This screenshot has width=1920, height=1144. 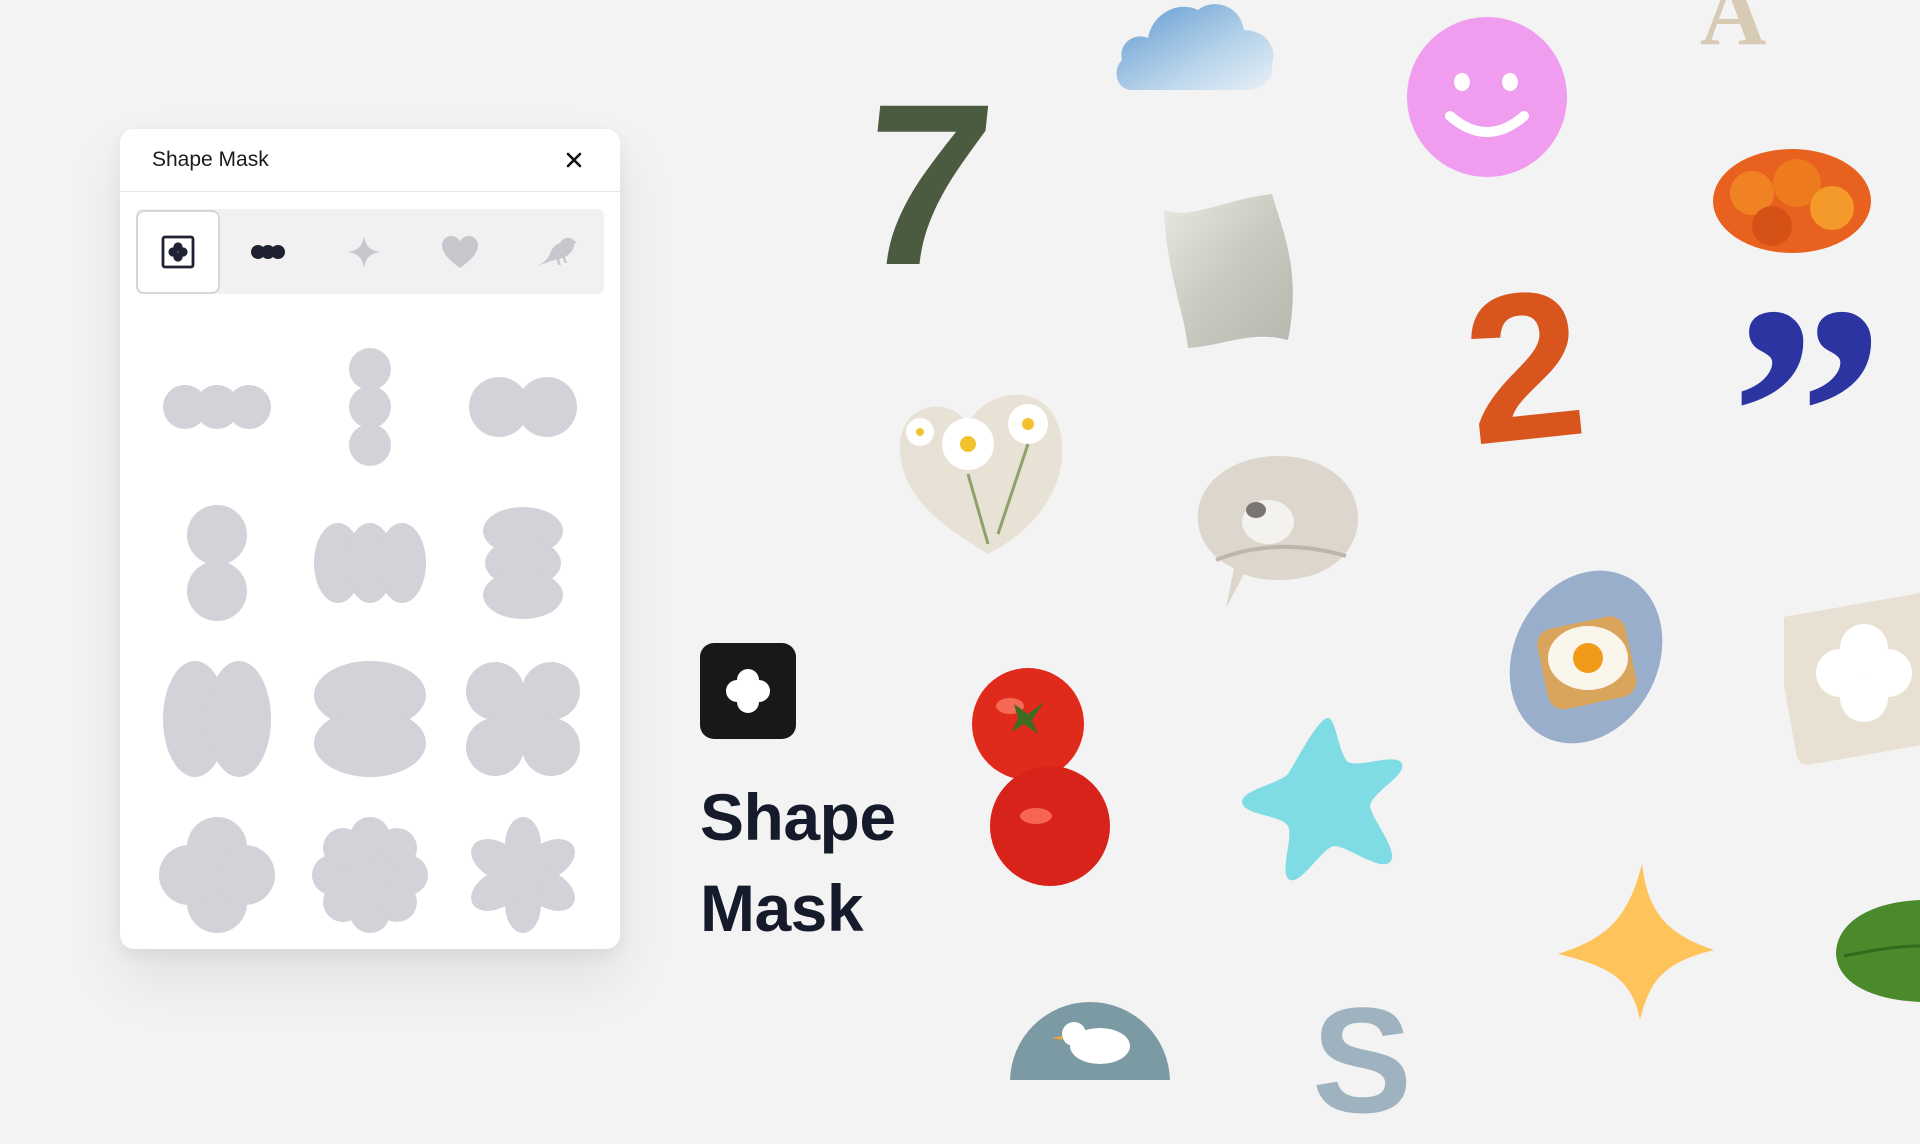 I want to click on clover-logo-icon, so click(x=748, y=691).